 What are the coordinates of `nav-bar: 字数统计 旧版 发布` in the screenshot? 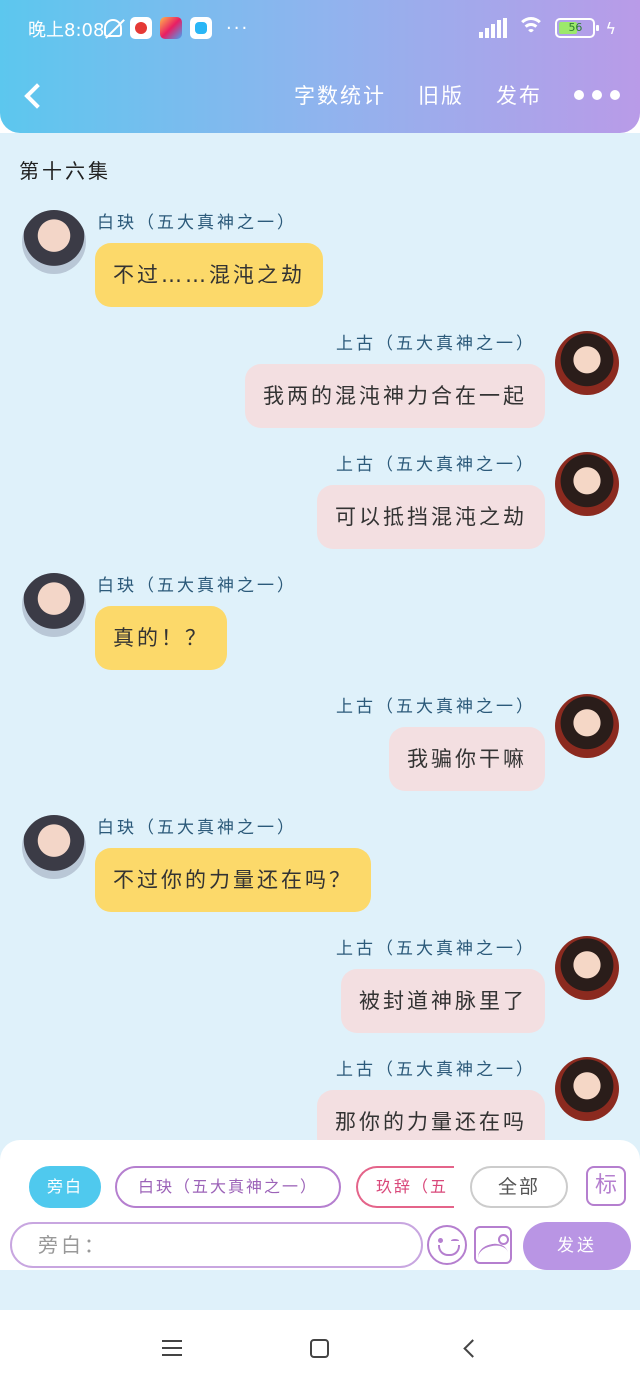 It's located at (320, 95).